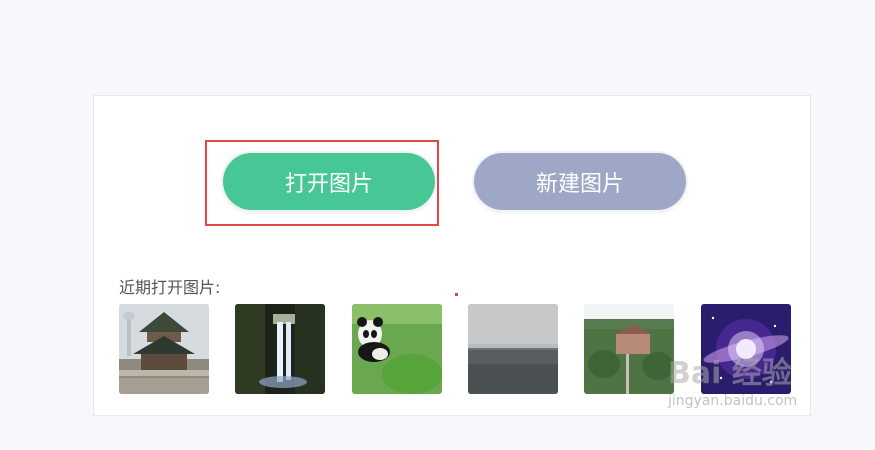 This screenshot has width=875, height=450. I want to click on red-dot, so click(456, 294).